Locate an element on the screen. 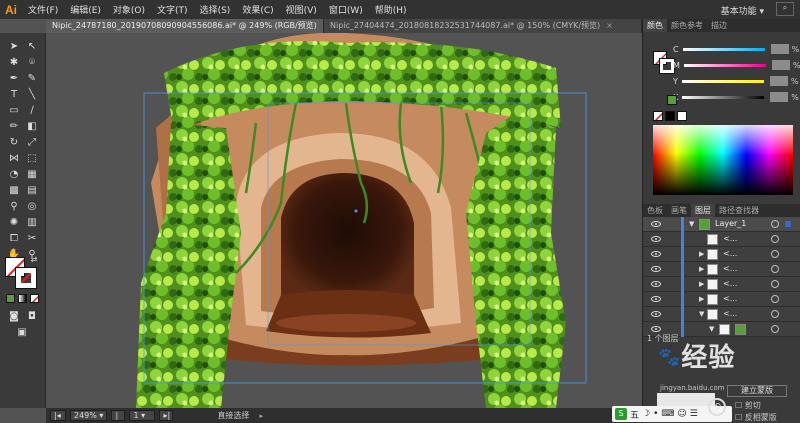 Image resolution: width=800 pixels, height=423 pixels. menu-object: 对象(O) is located at coordinates (129, 9).